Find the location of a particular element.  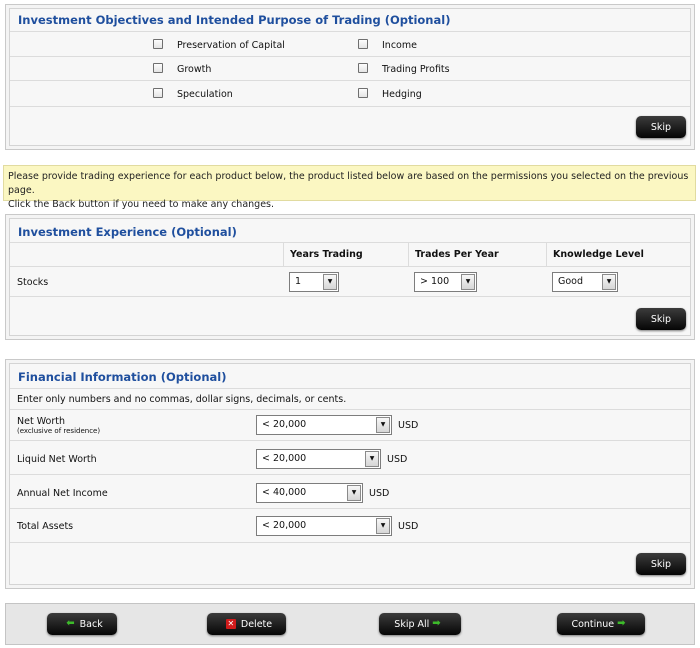

continue-button: Continue ➡ is located at coordinates (601, 624).